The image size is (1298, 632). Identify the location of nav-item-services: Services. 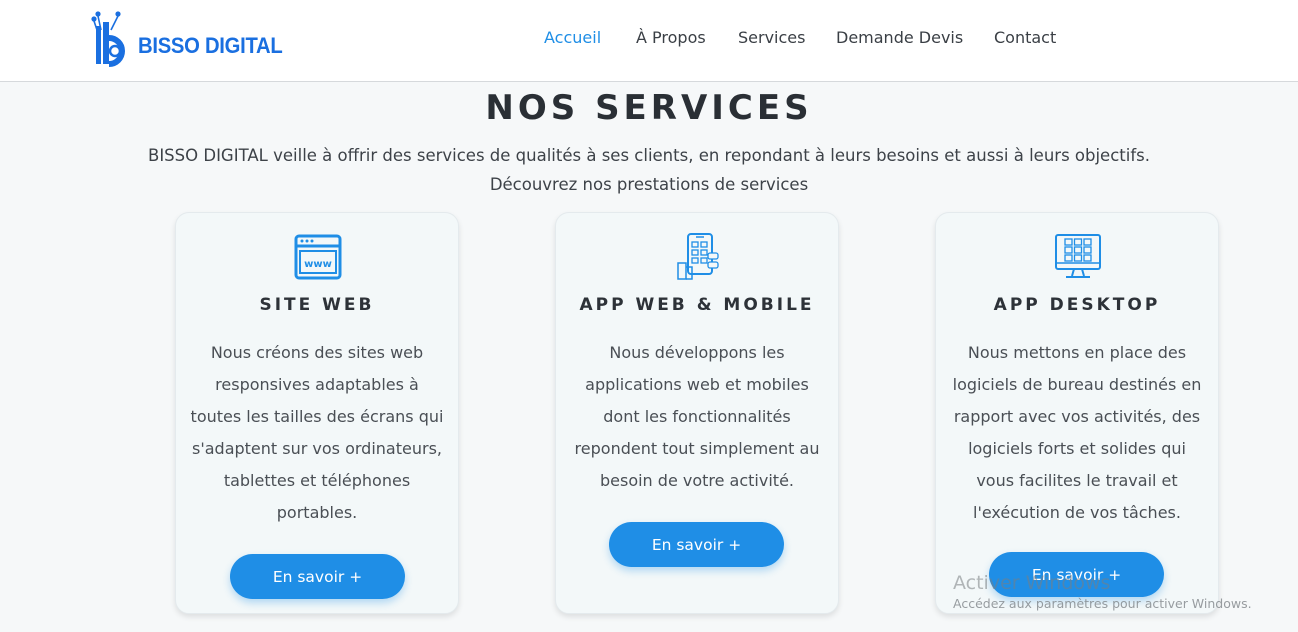
(771, 37).